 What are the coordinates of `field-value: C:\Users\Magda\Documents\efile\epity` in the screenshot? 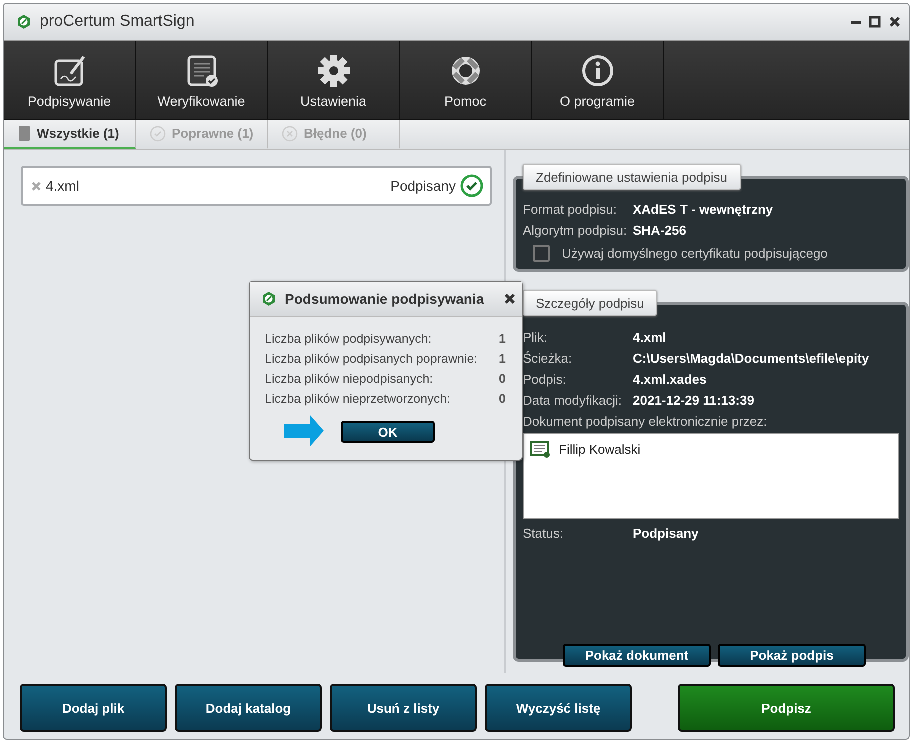 It's located at (751, 358).